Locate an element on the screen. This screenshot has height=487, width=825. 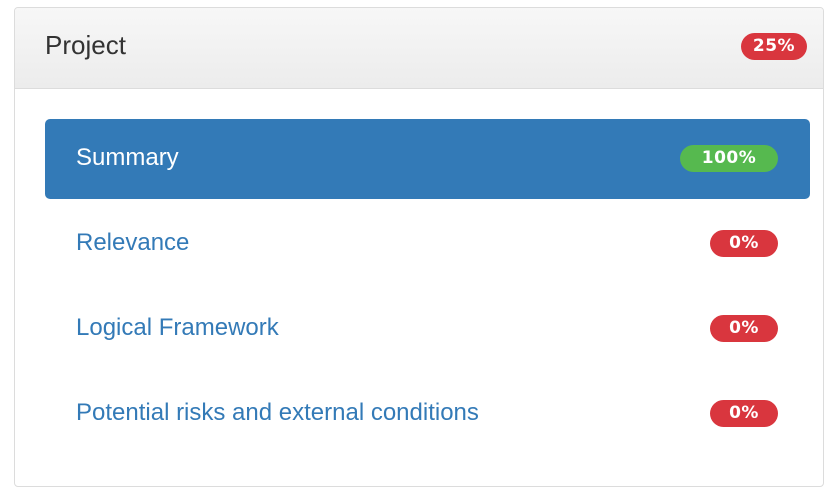
project-progress-badge: 25% is located at coordinates (774, 46).